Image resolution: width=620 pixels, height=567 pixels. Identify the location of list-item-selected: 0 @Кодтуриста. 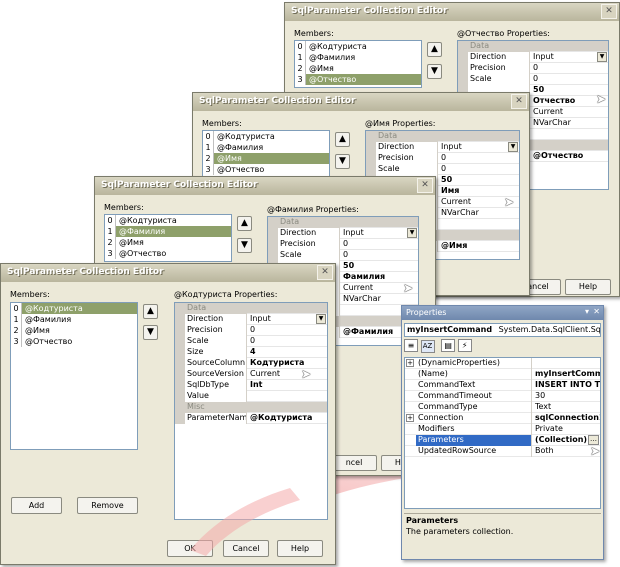
(74, 308).